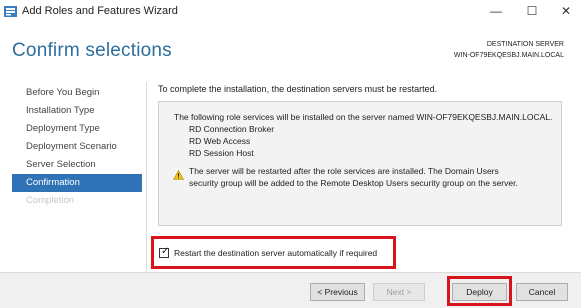 The height and width of the screenshot is (308, 581). Describe the element at coordinates (508, 55) in the screenshot. I see `destination-server-value: WIN-OF79EKQESBJ.MAIN.LOCAL` at that location.